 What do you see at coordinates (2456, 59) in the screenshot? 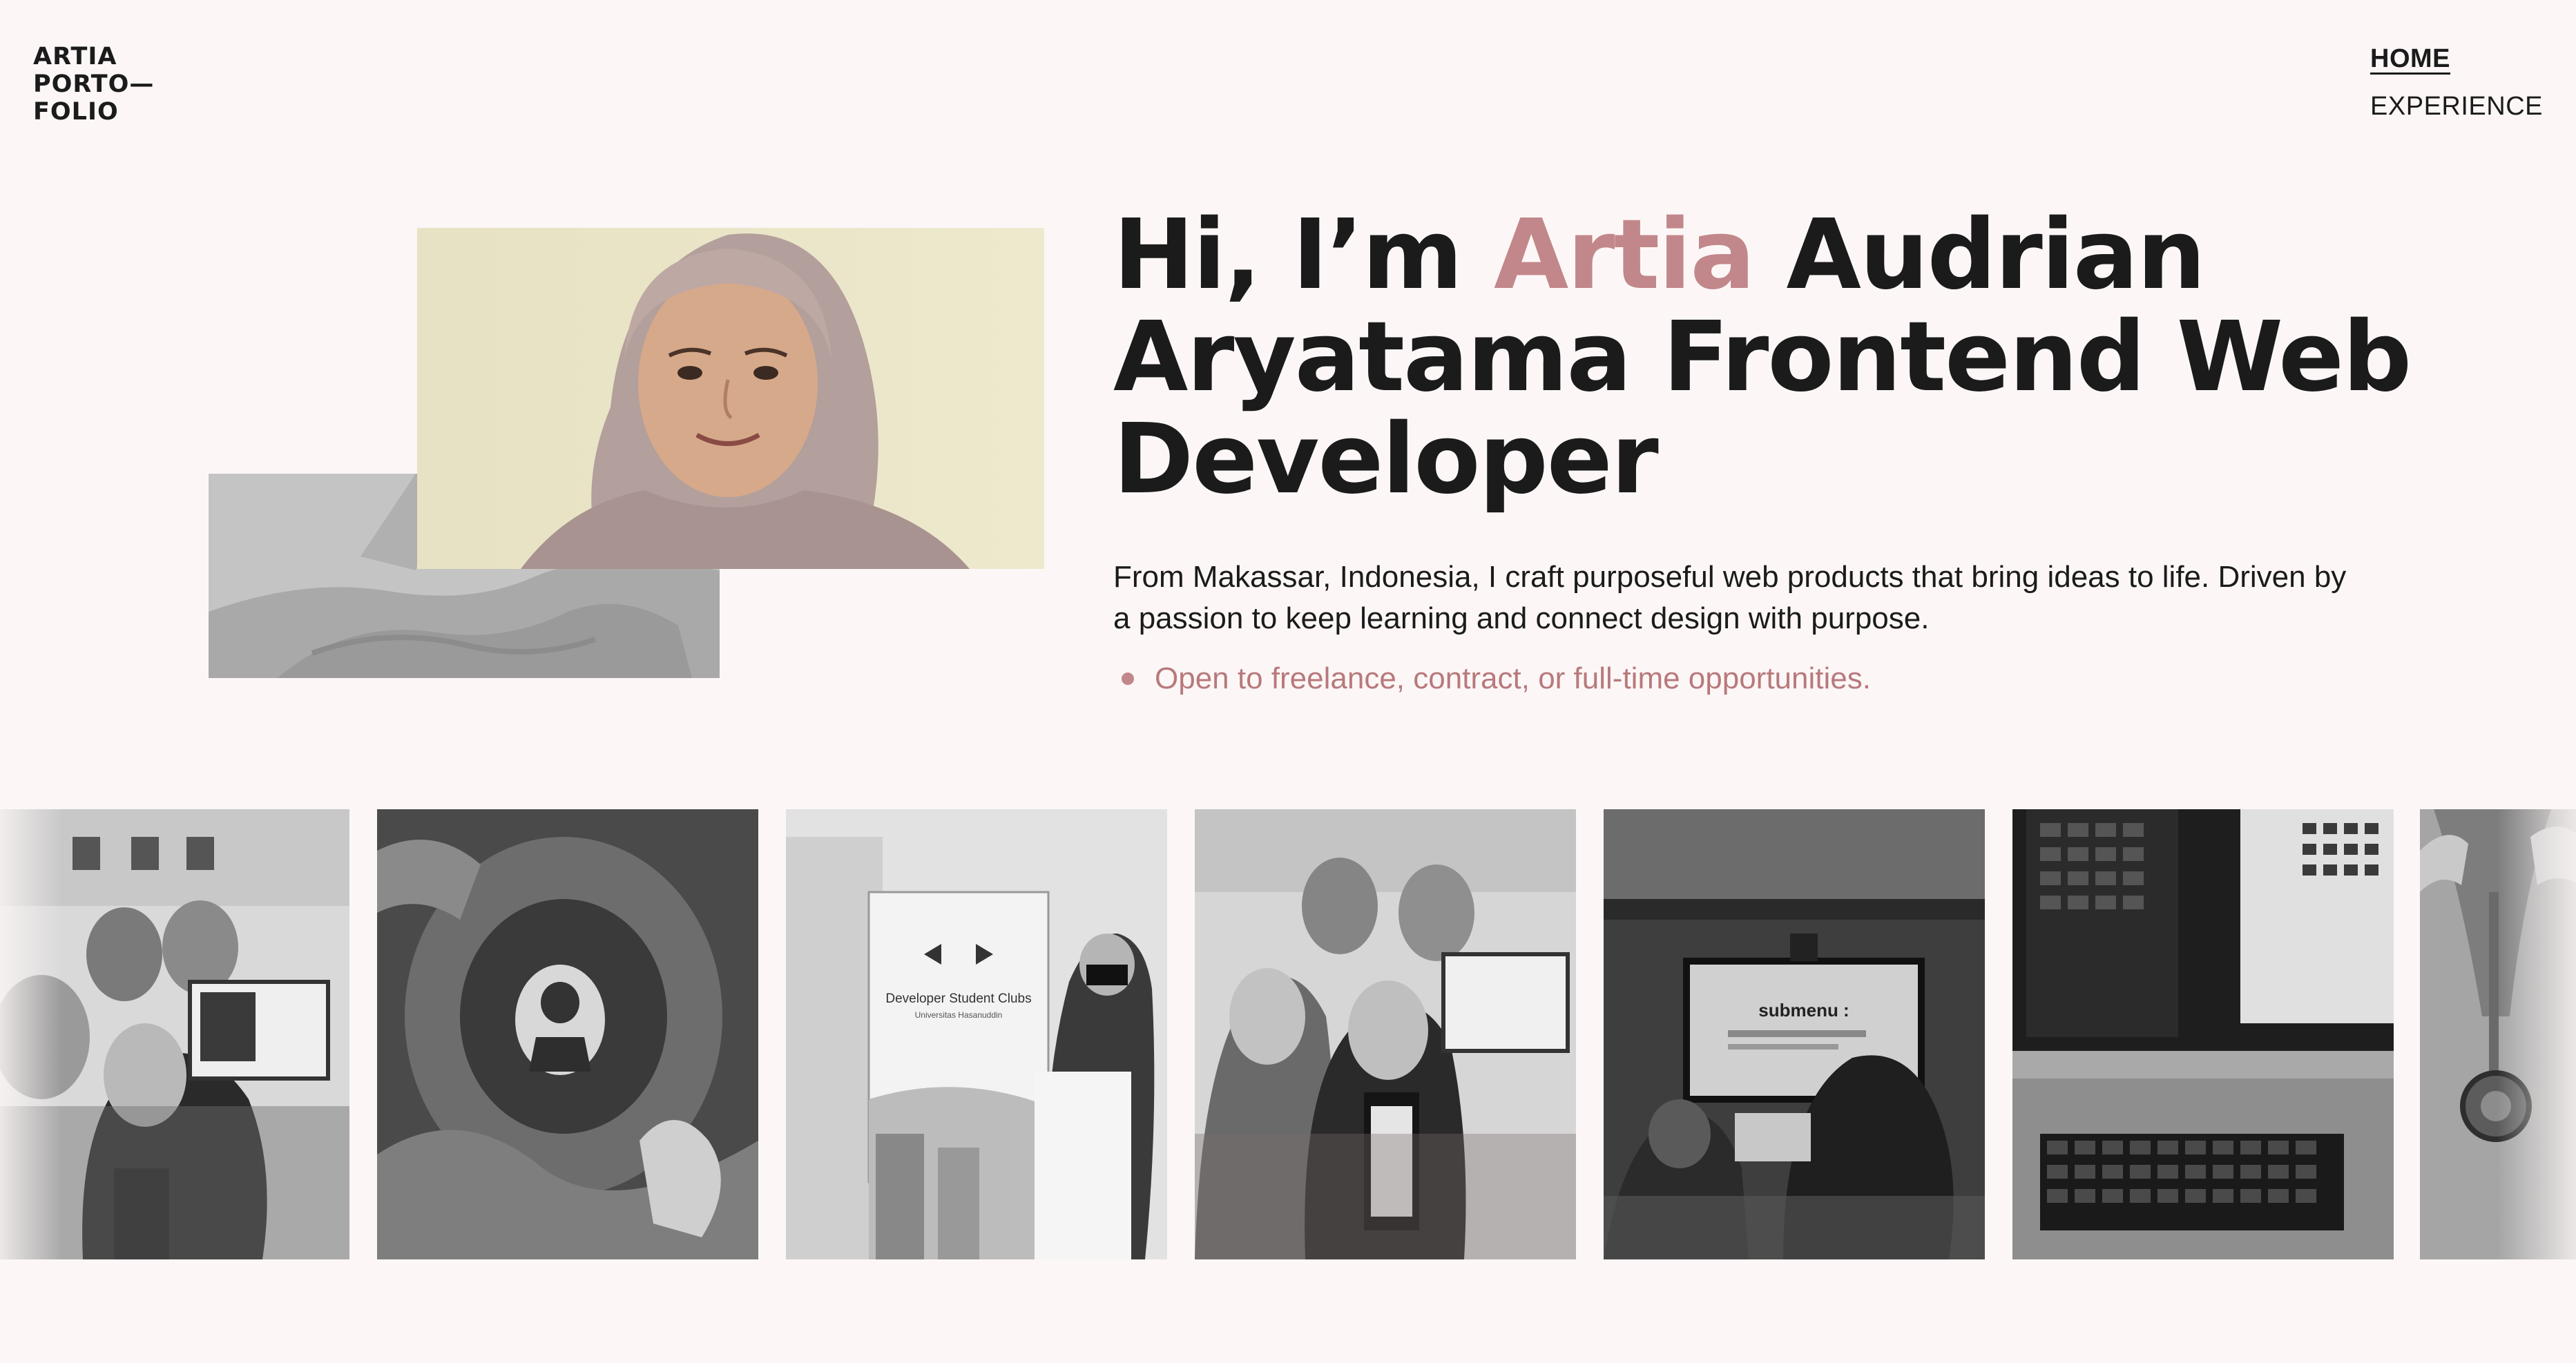
I see `nav-home-link: HOME` at bounding box center [2456, 59].